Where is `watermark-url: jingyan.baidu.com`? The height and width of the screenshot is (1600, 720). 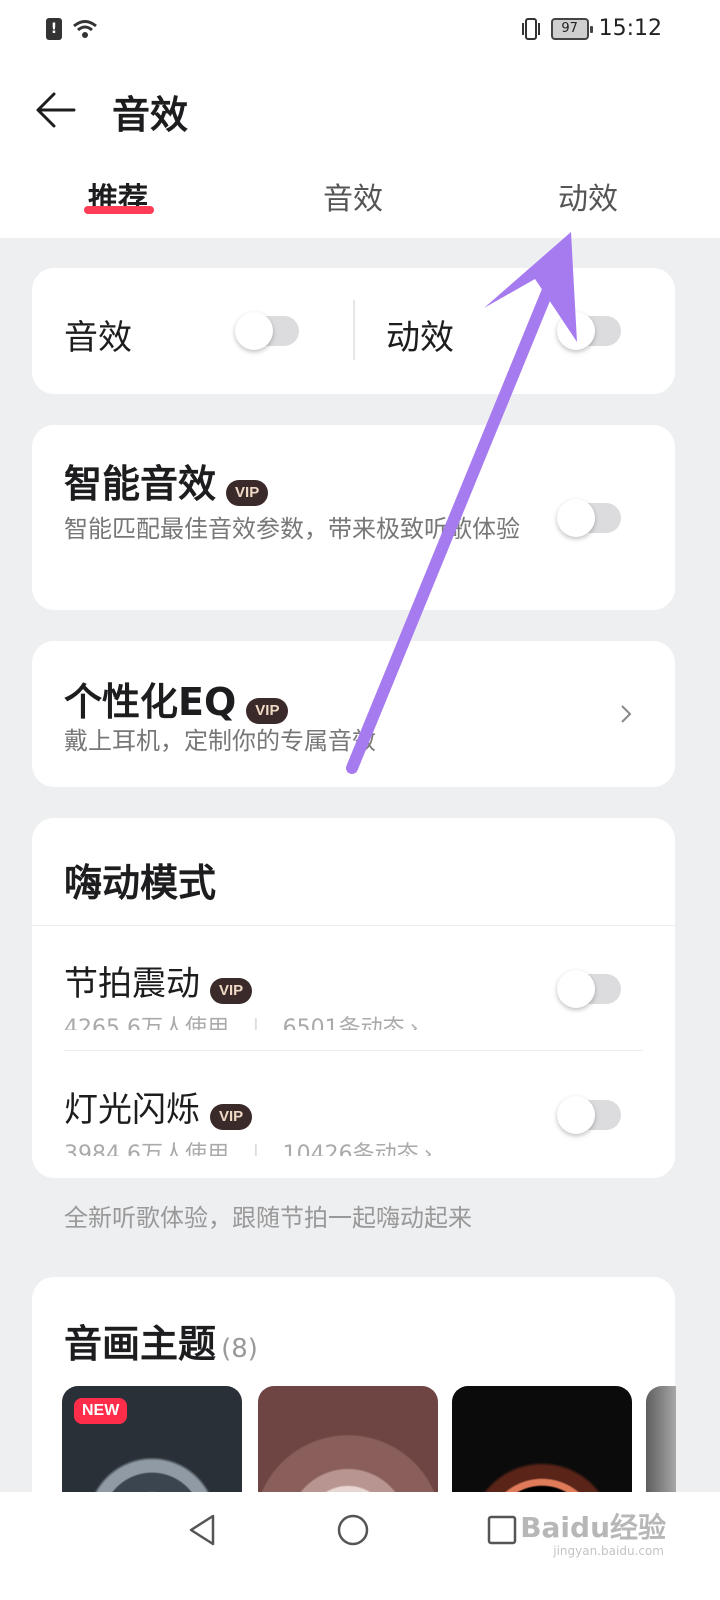 watermark-url: jingyan.baidu.com is located at coordinates (608, 1551).